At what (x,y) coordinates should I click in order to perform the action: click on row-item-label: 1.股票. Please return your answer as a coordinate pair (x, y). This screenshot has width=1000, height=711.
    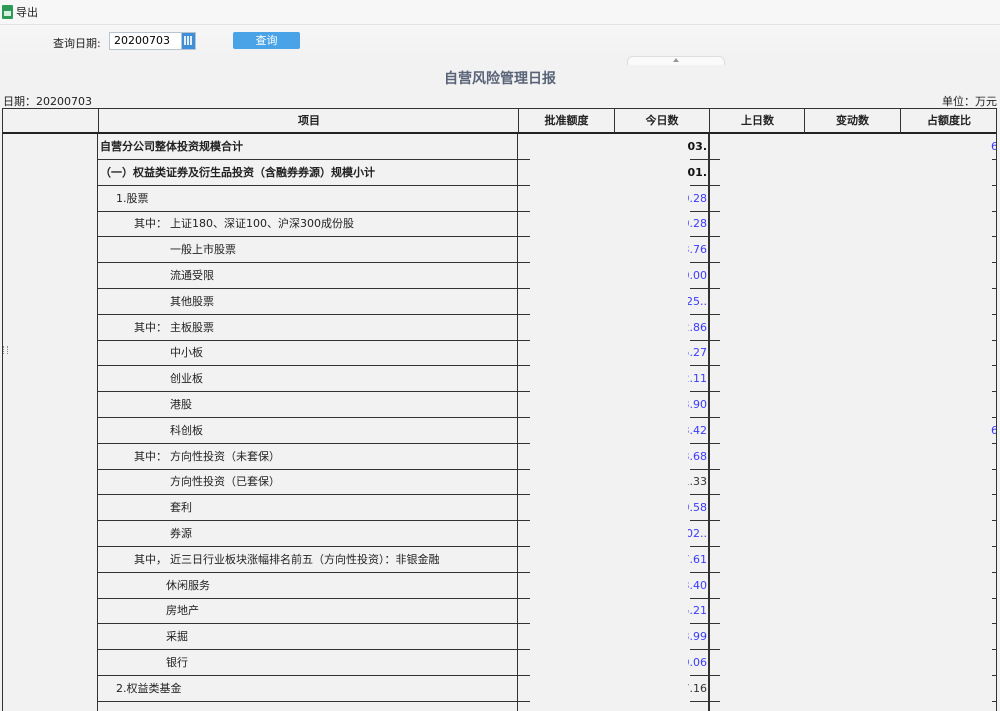
    Looking at the image, I should click on (132, 199).